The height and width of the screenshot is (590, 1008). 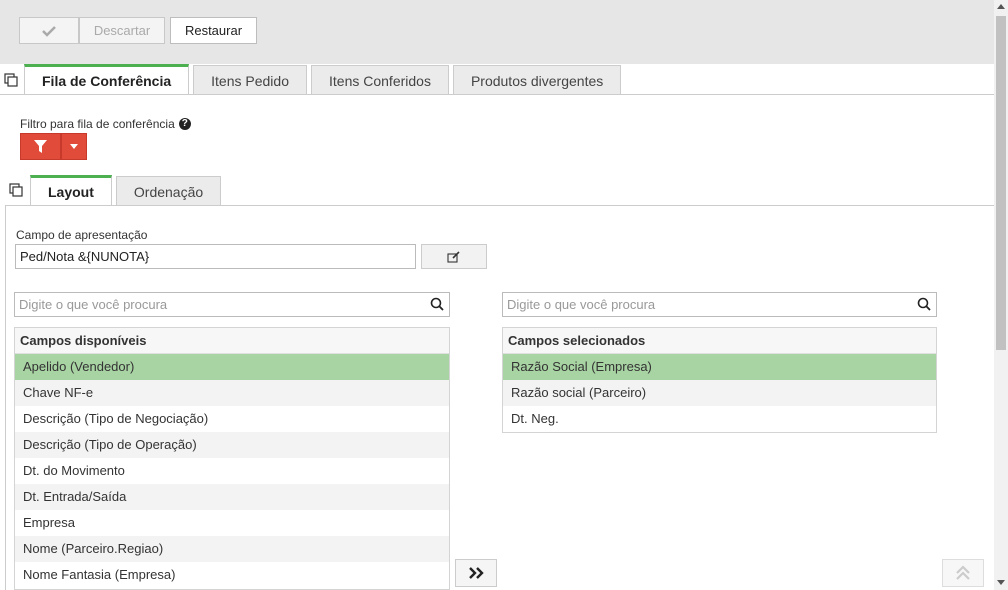 What do you see at coordinates (232, 419) in the screenshot?
I see `list-item: Descrição (Tipo de Negociação)` at bounding box center [232, 419].